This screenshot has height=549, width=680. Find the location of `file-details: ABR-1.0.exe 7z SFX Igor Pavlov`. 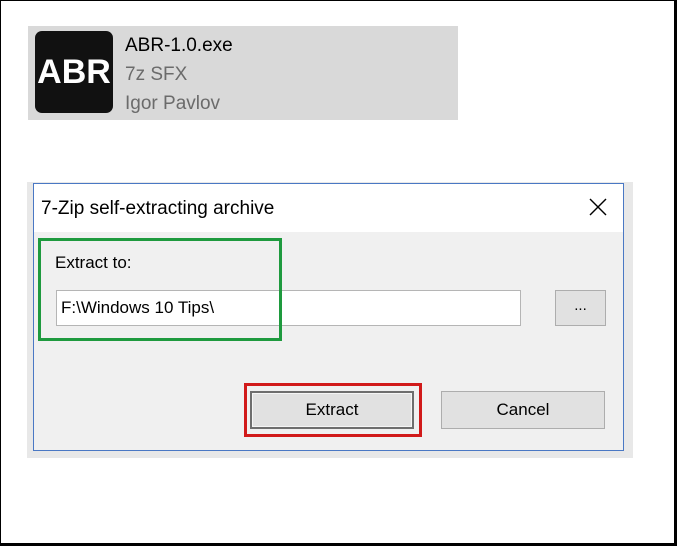

file-details: ABR-1.0.exe 7z SFX Igor Pavlov is located at coordinates (179, 74).